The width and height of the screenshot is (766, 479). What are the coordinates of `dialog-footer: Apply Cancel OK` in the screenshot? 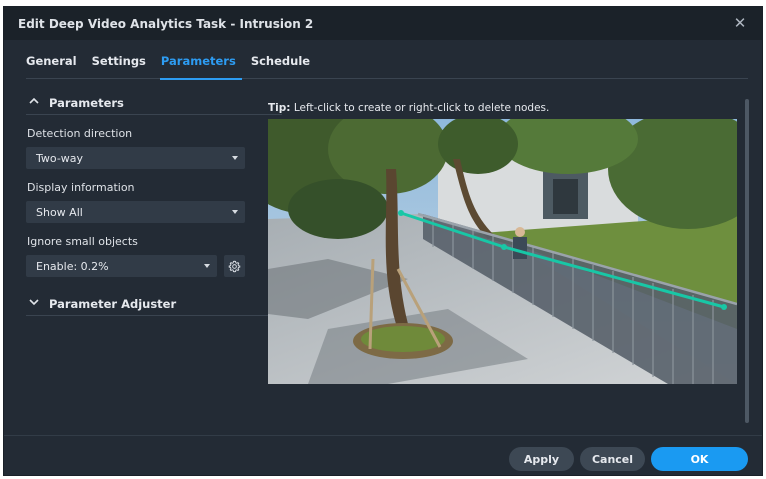 It's located at (383, 455).